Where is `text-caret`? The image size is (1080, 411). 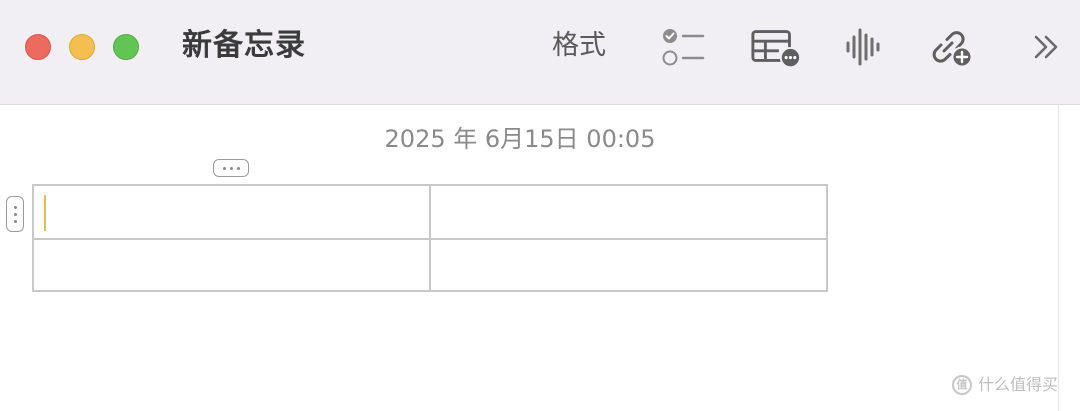 text-caret is located at coordinates (45, 213).